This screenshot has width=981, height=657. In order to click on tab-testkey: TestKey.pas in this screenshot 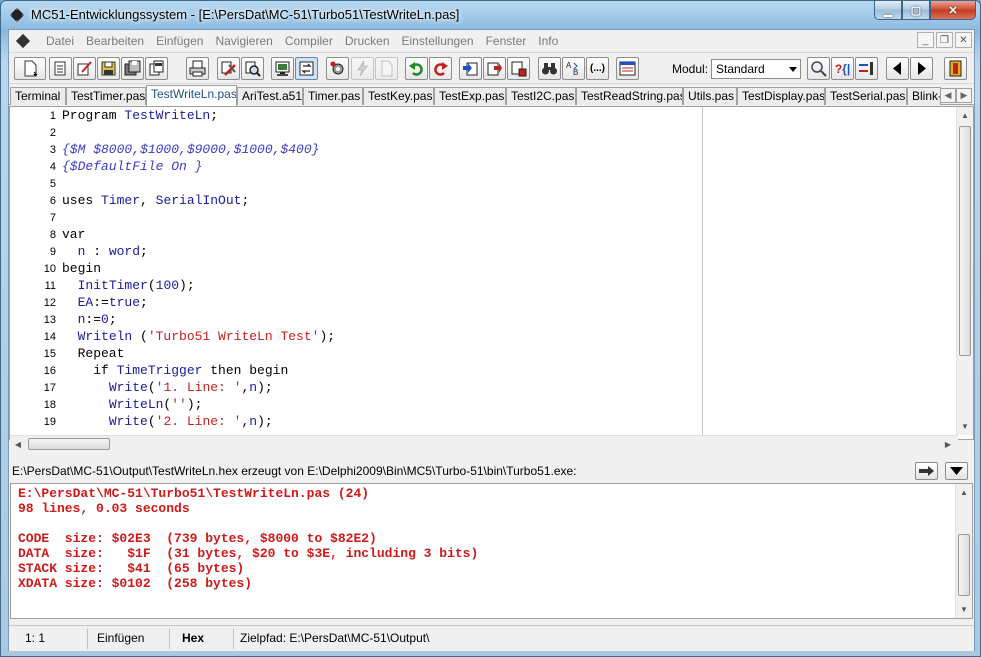, I will do `click(398, 96)`.